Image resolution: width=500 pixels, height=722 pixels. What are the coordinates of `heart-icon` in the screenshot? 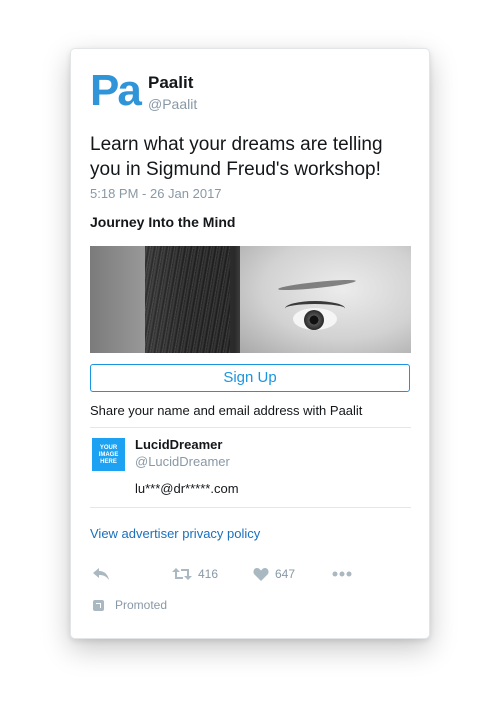 It's located at (261, 574).